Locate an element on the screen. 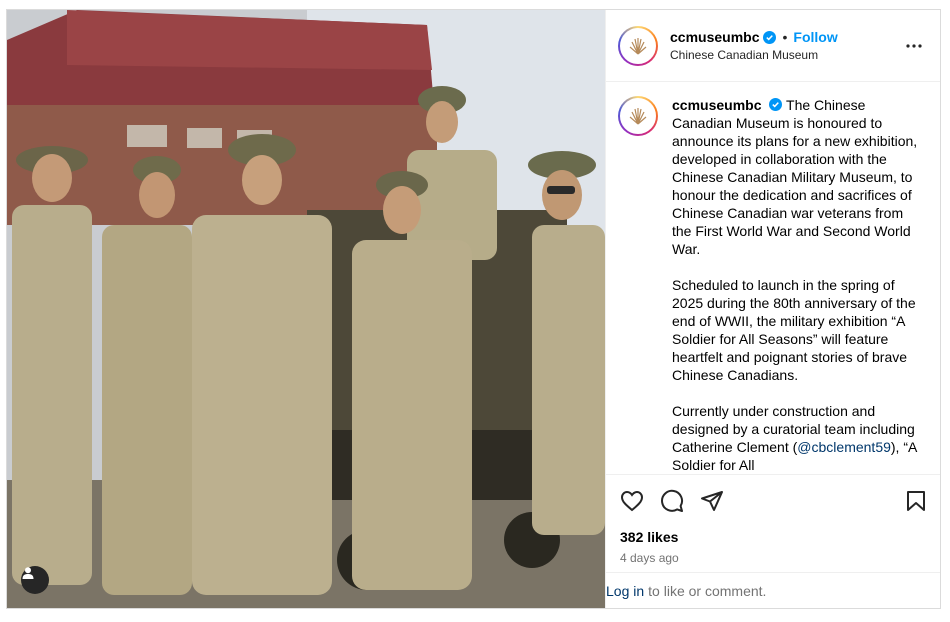 The image size is (950, 622). bookmark-icon is located at coordinates (916, 501).